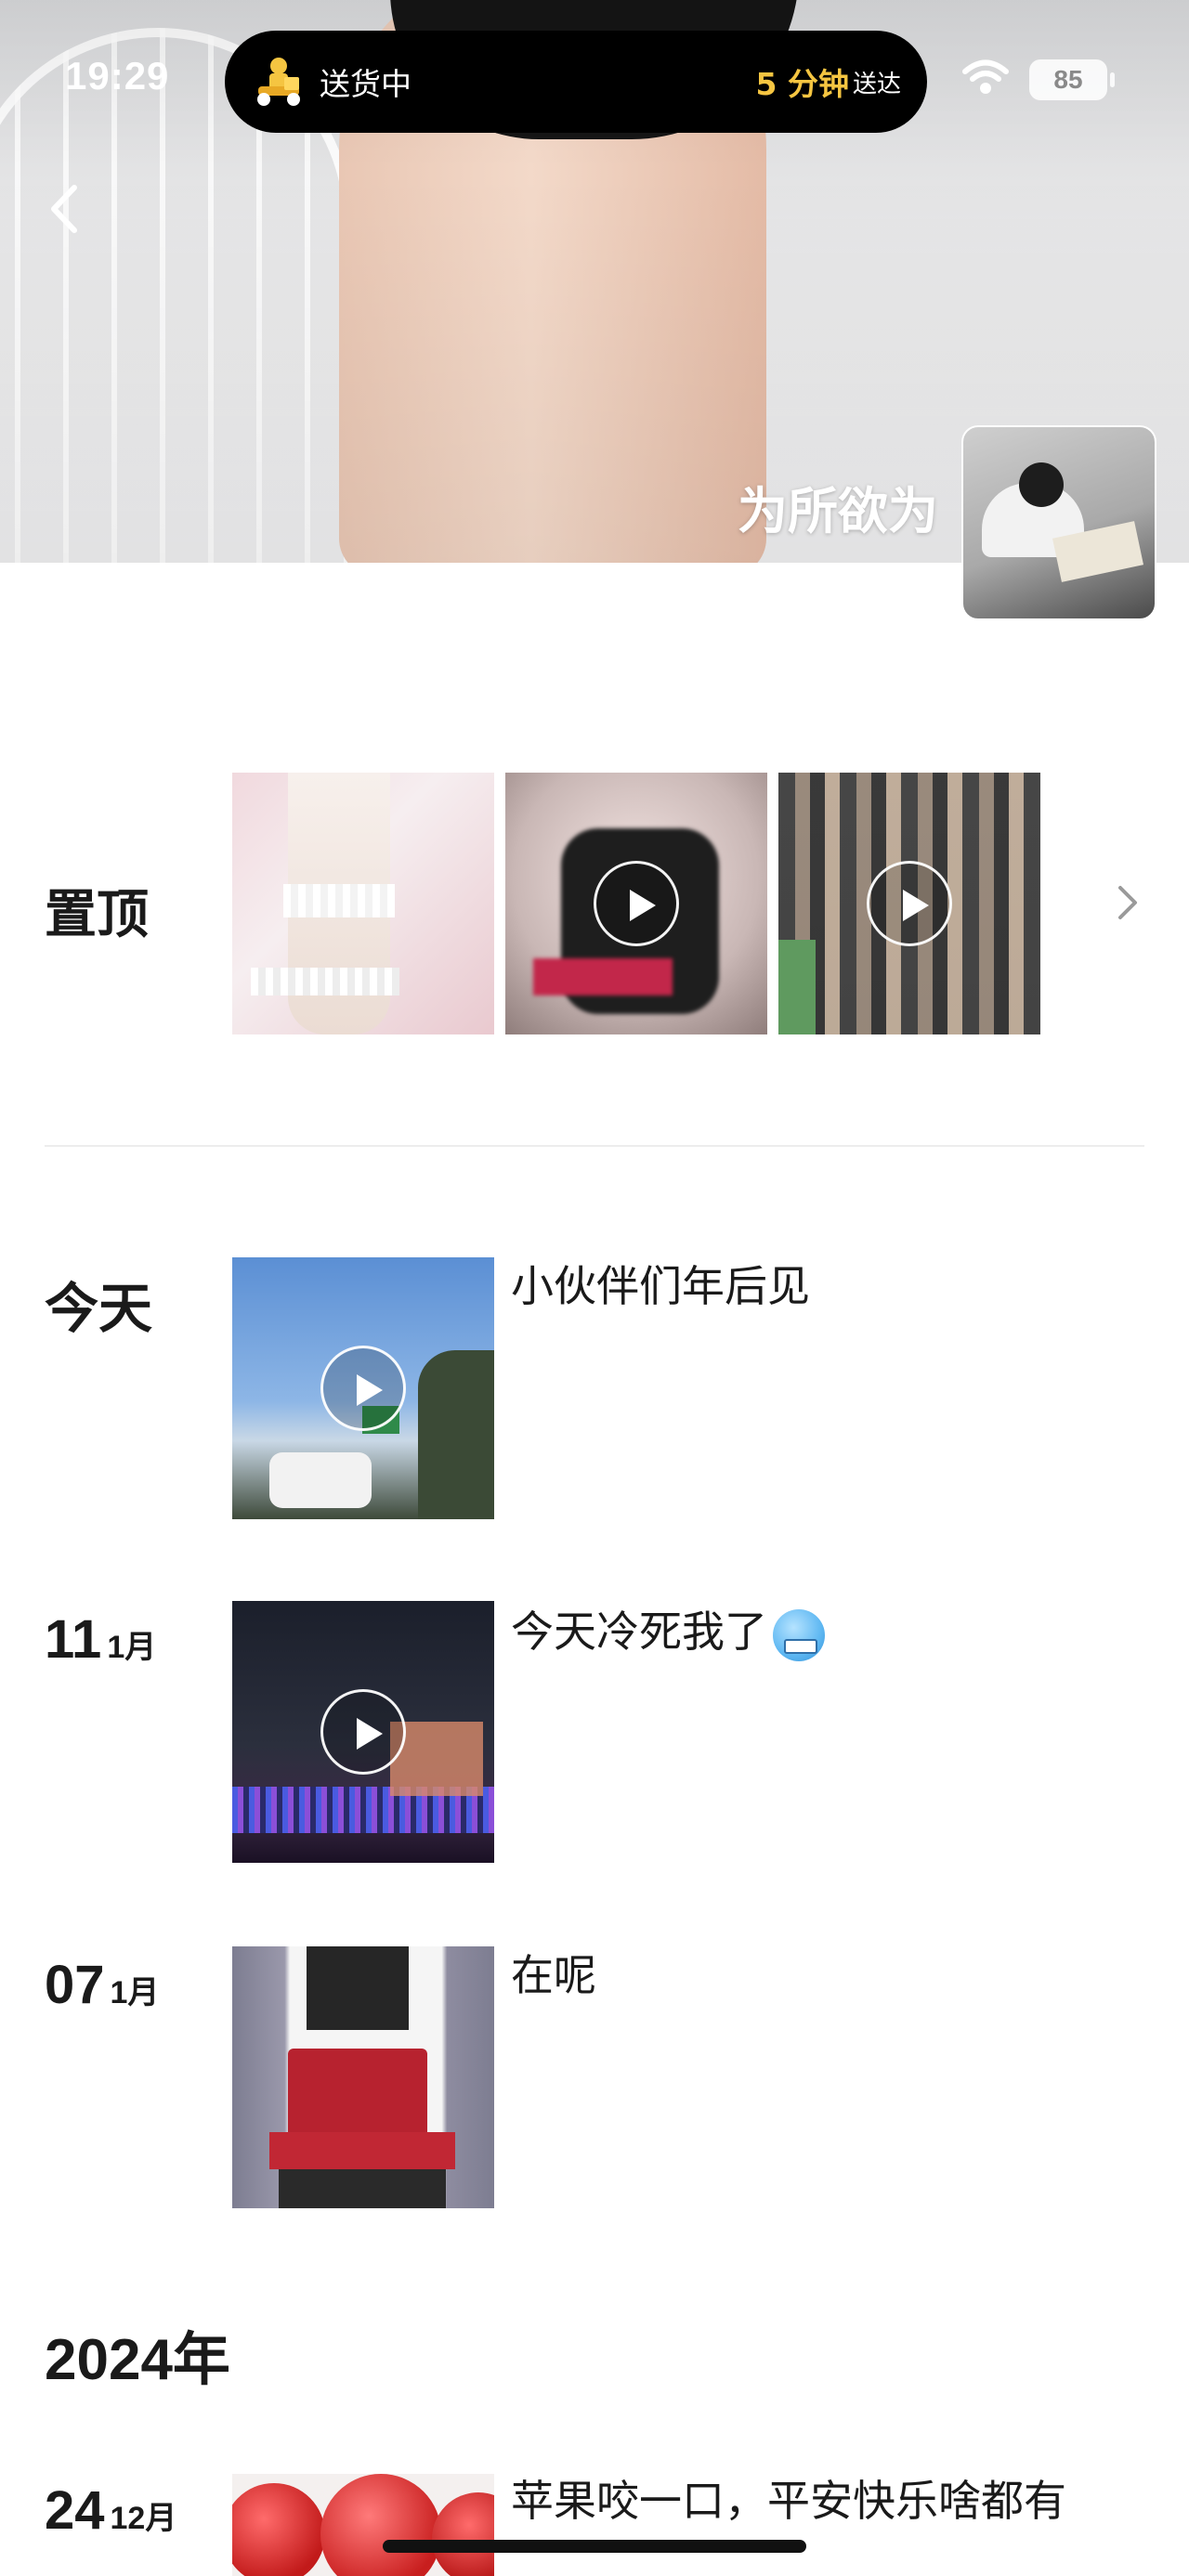 This screenshot has height=2576, width=1189. I want to click on chevron-right-icon, so click(1127, 902).